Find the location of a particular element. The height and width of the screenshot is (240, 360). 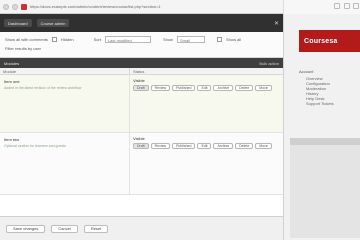

table-header: Module Status is located at coordinates (141, 71).